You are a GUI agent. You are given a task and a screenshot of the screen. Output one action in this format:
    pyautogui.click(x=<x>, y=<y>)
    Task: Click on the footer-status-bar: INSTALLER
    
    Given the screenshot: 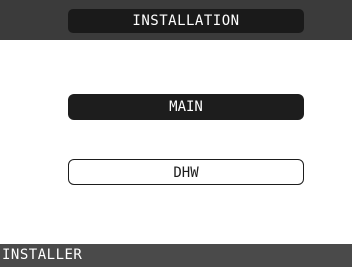 What is the action you would take?
    pyautogui.click(x=176, y=255)
    